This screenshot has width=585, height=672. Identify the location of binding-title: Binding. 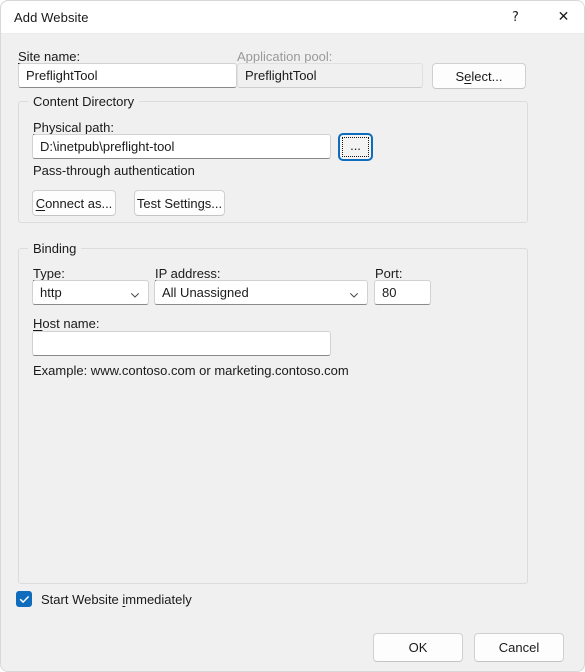
(55, 248).